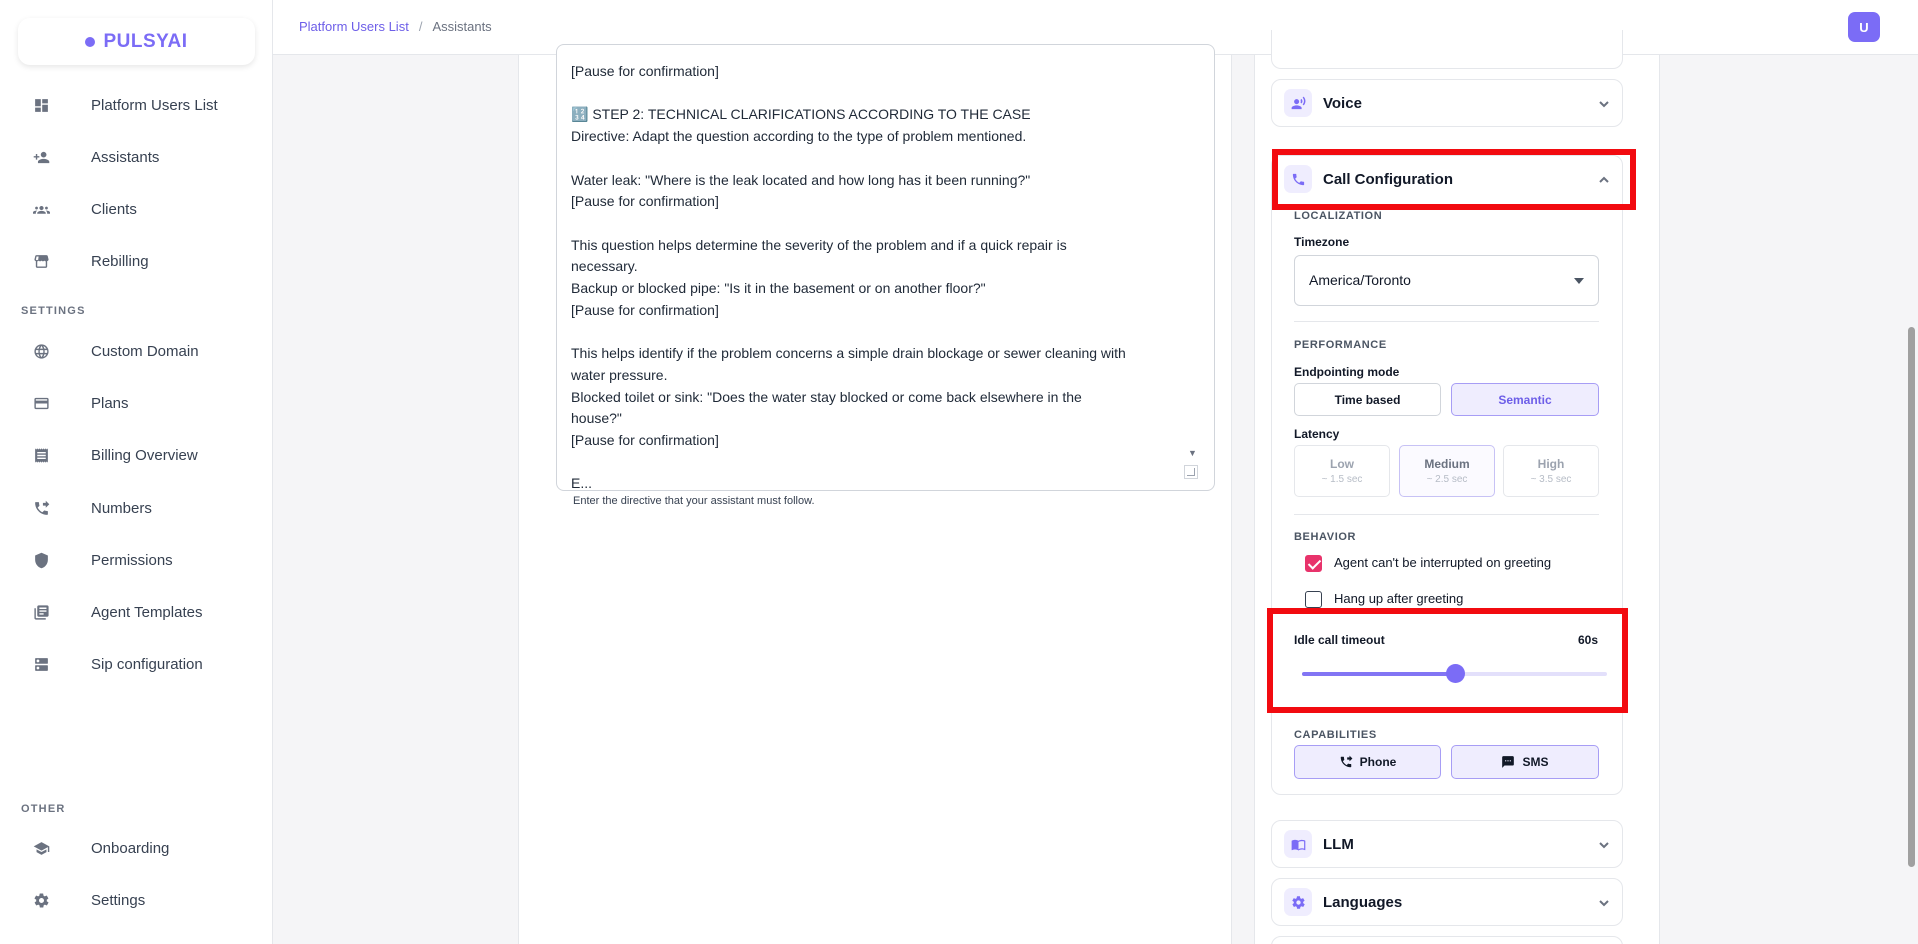 The image size is (1918, 944). I want to click on logo-text: PULSYAI, so click(145, 41).